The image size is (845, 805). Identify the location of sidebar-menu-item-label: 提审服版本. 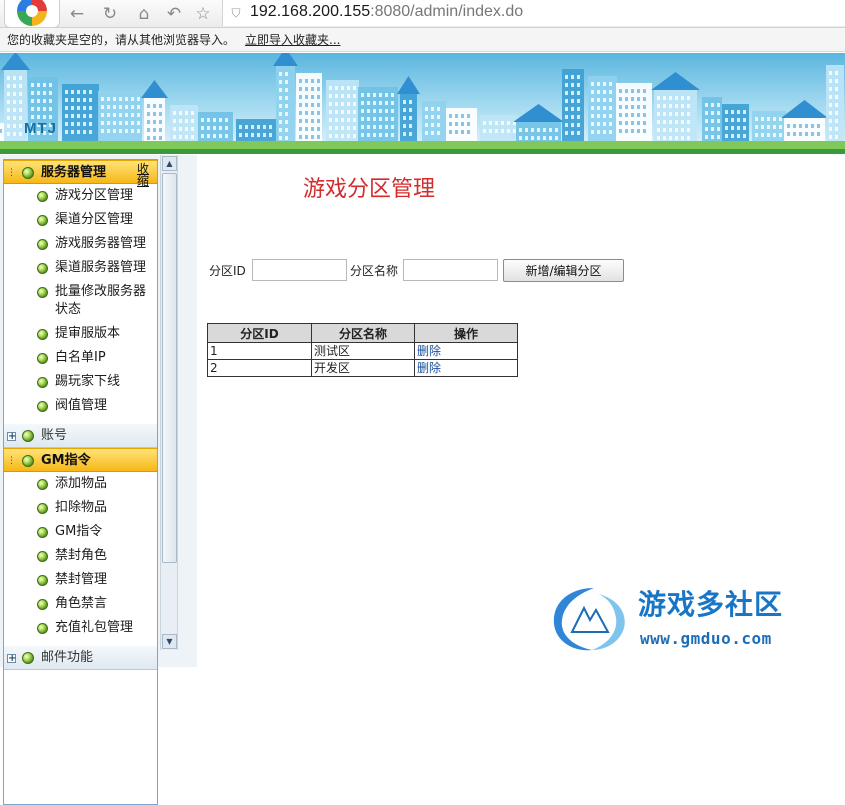
(88, 333).